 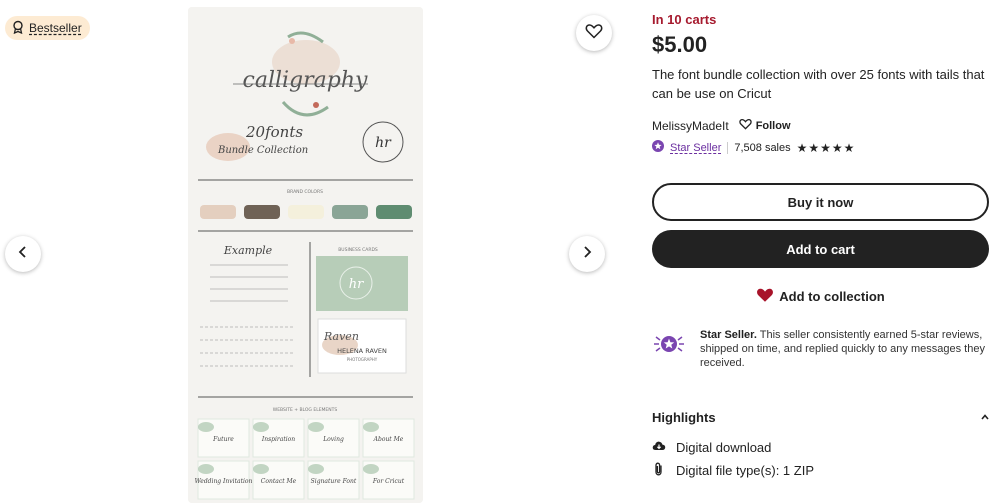 What do you see at coordinates (306, 80) in the screenshot?
I see `calligraphy-text: calligraphy` at bounding box center [306, 80].